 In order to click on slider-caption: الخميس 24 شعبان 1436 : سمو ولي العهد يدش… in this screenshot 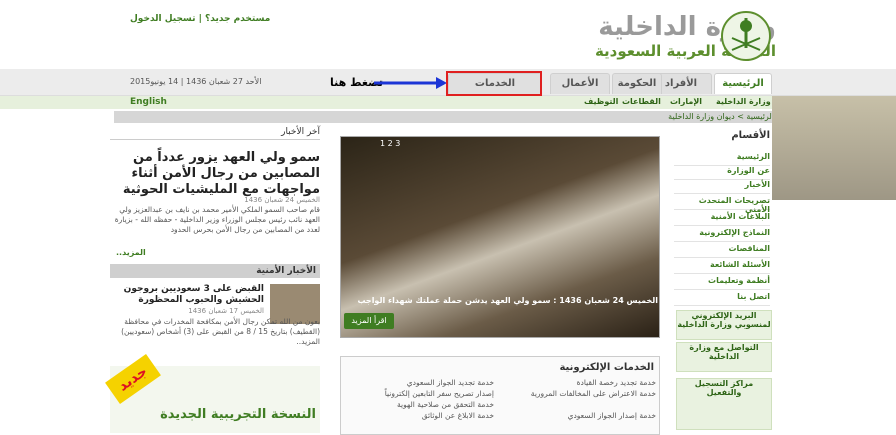, I will do `click(499, 300)`.